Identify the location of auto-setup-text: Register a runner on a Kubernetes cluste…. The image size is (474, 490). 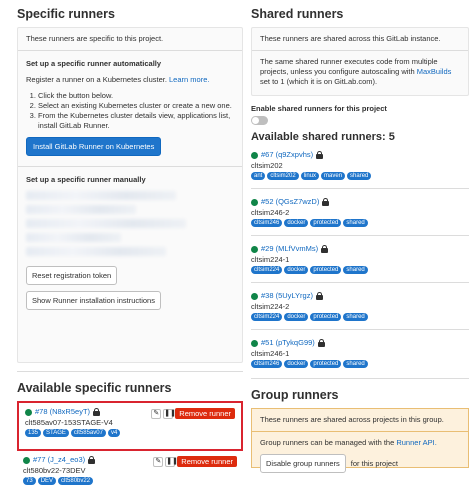
(118, 79).